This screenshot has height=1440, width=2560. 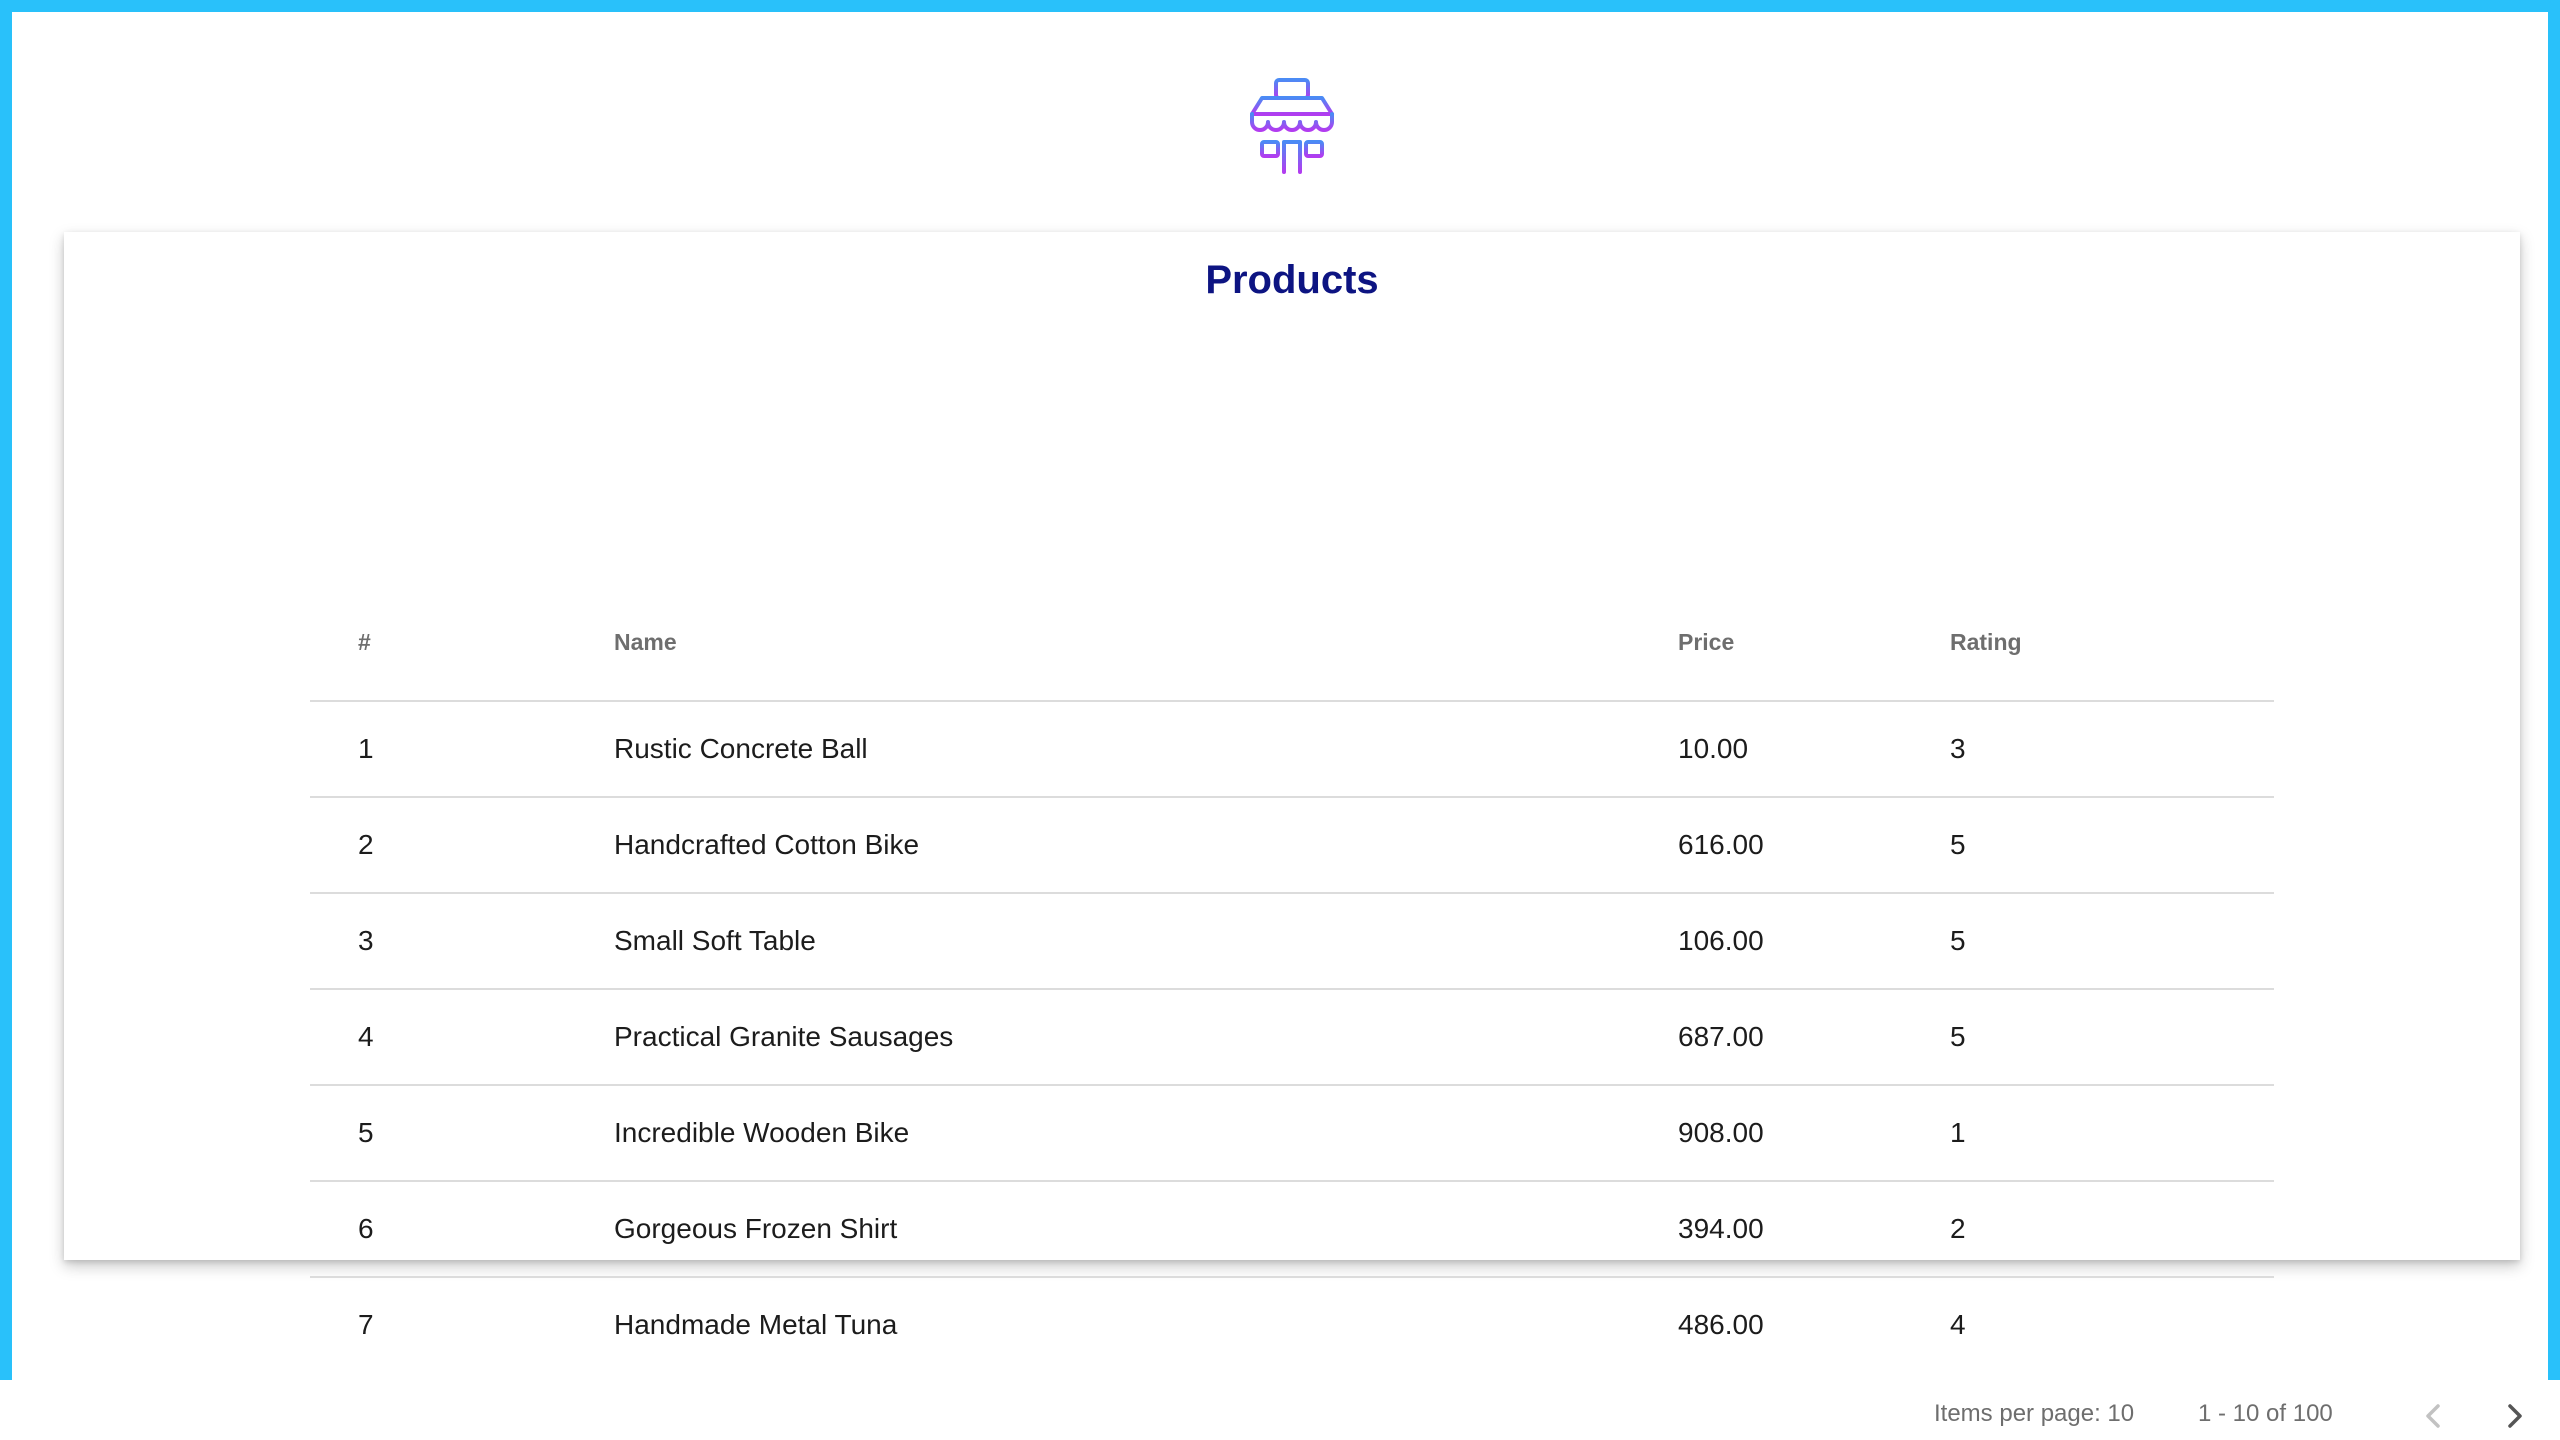 What do you see at coordinates (366, 1228) in the screenshot?
I see `cell-number: 6` at bounding box center [366, 1228].